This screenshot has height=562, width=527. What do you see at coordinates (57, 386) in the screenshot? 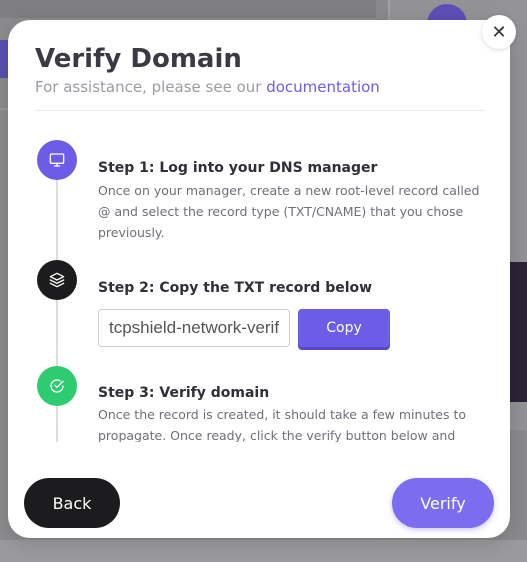
I see `check-circle-icon` at bounding box center [57, 386].